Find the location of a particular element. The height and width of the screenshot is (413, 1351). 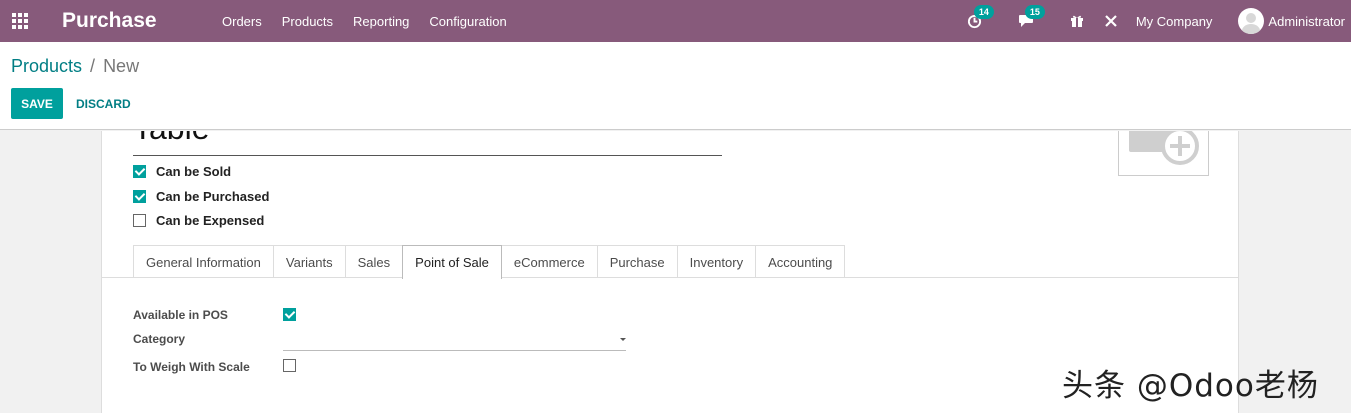

breadcrumb-current: New is located at coordinates (121, 66).